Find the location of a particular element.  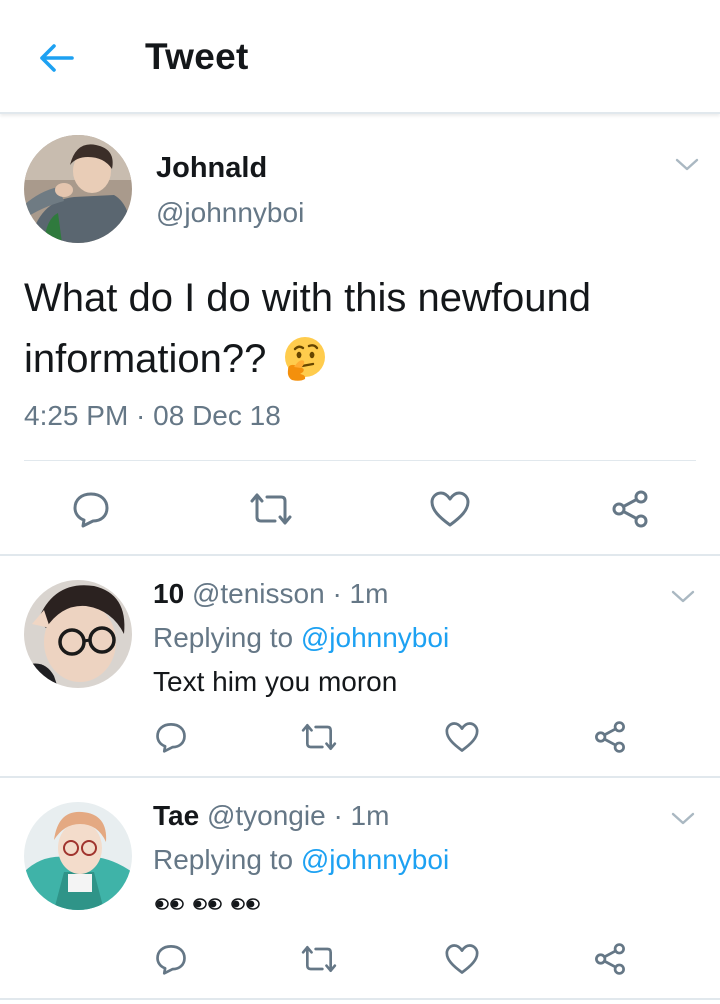

top-app-bar is located at coordinates (360, 57).